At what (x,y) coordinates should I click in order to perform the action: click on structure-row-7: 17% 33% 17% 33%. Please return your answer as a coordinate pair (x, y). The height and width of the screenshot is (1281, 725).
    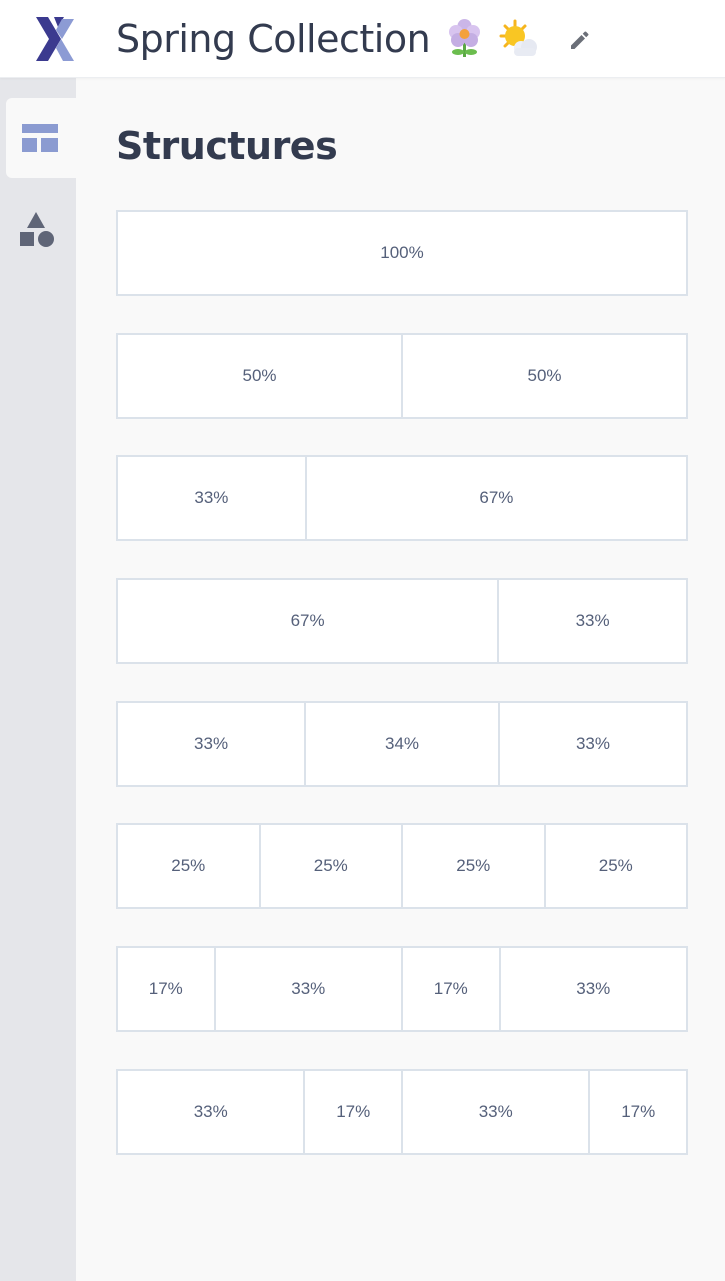
    Looking at the image, I should click on (402, 989).